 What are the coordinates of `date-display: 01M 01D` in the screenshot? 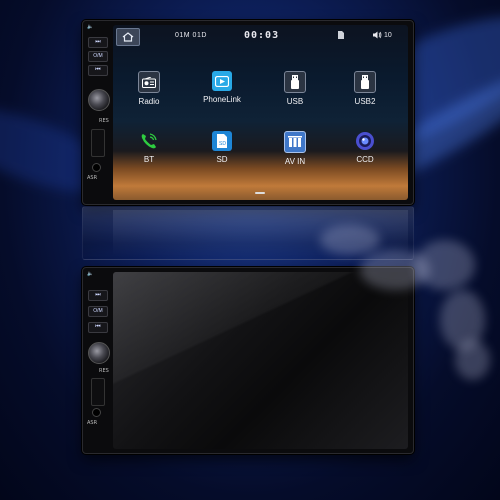 It's located at (191, 35).